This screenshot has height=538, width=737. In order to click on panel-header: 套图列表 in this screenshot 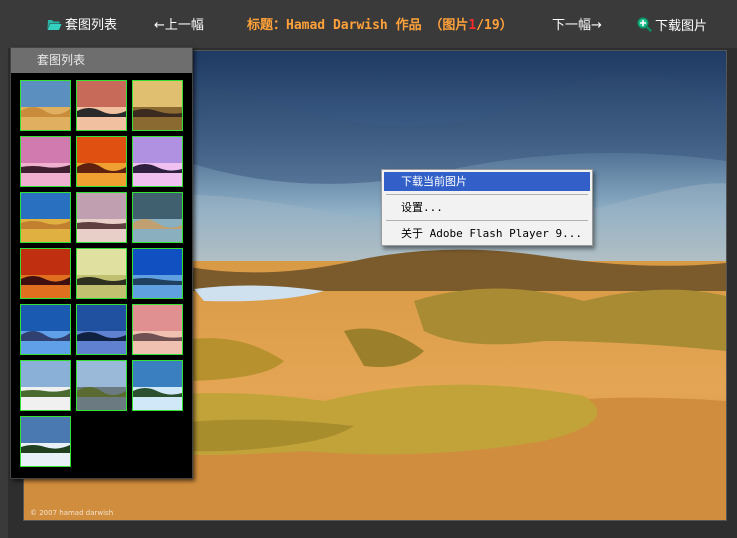, I will do `click(101, 60)`.